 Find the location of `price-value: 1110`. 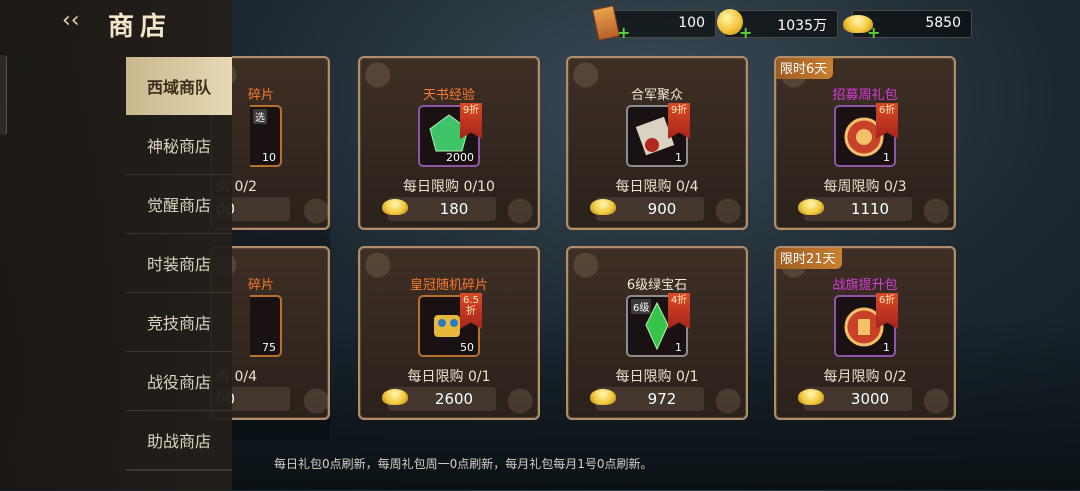

price-value: 1110 is located at coordinates (870, 209).